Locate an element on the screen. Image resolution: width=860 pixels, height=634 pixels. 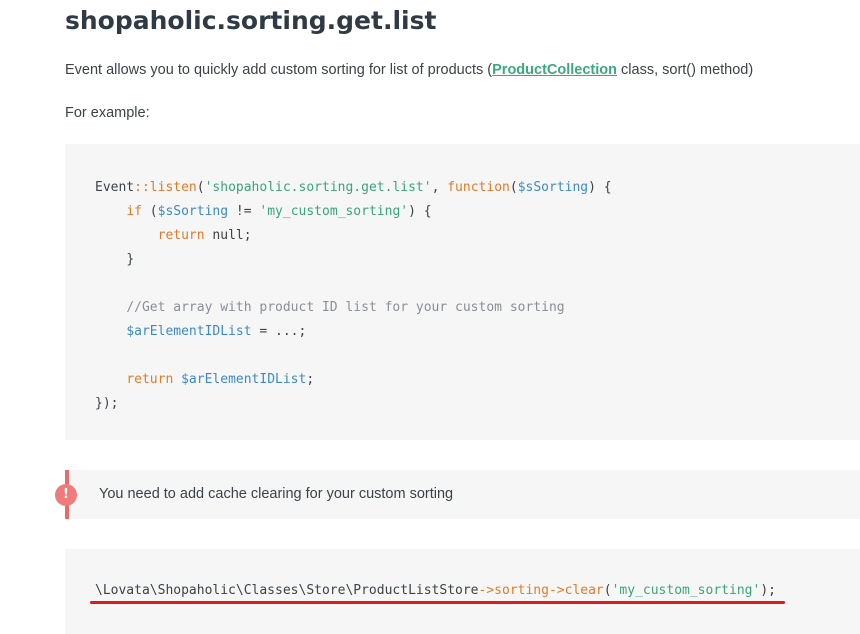
code-line-3: return null; is located at coordinates (204, 235).